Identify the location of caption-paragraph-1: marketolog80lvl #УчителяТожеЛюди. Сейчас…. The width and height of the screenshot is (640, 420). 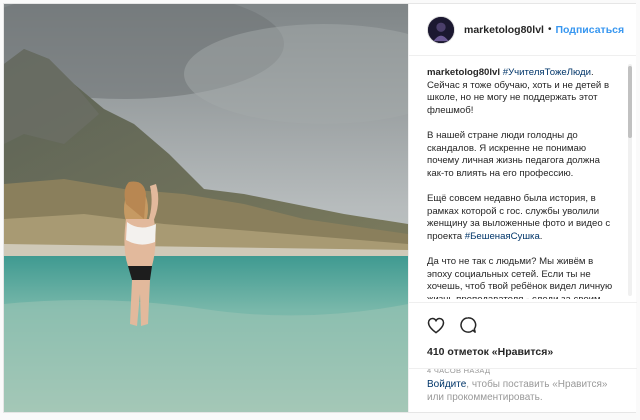
(523, 92).